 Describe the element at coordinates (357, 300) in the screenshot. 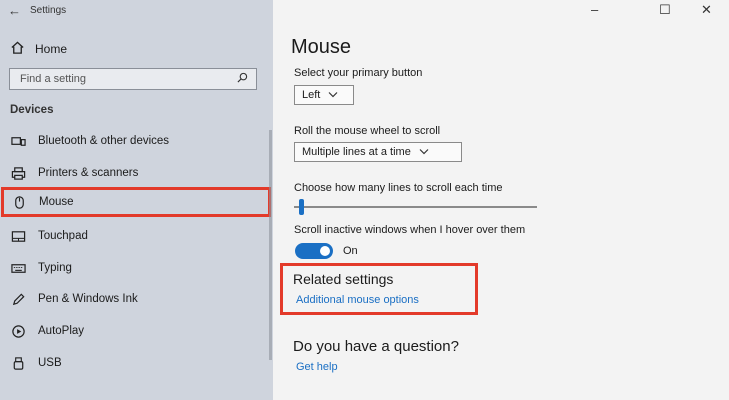

I see `additional-mouse-options-link: Additional mouse options` at that location.